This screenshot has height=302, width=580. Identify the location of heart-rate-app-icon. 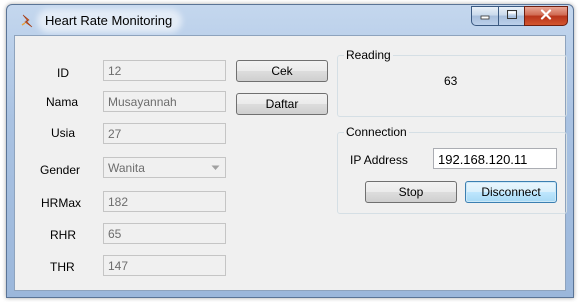
(28, 21).